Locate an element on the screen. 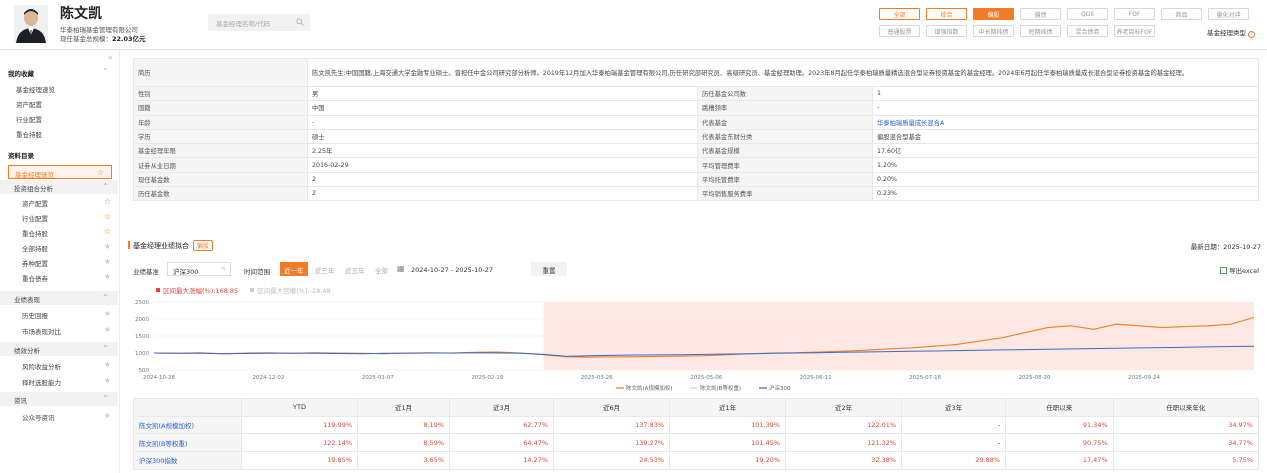 Image resolution: width=1267 pixels, height=473 pixels. tab-mixed-bond: 混合债券 is located at coordinates (1087, 31).